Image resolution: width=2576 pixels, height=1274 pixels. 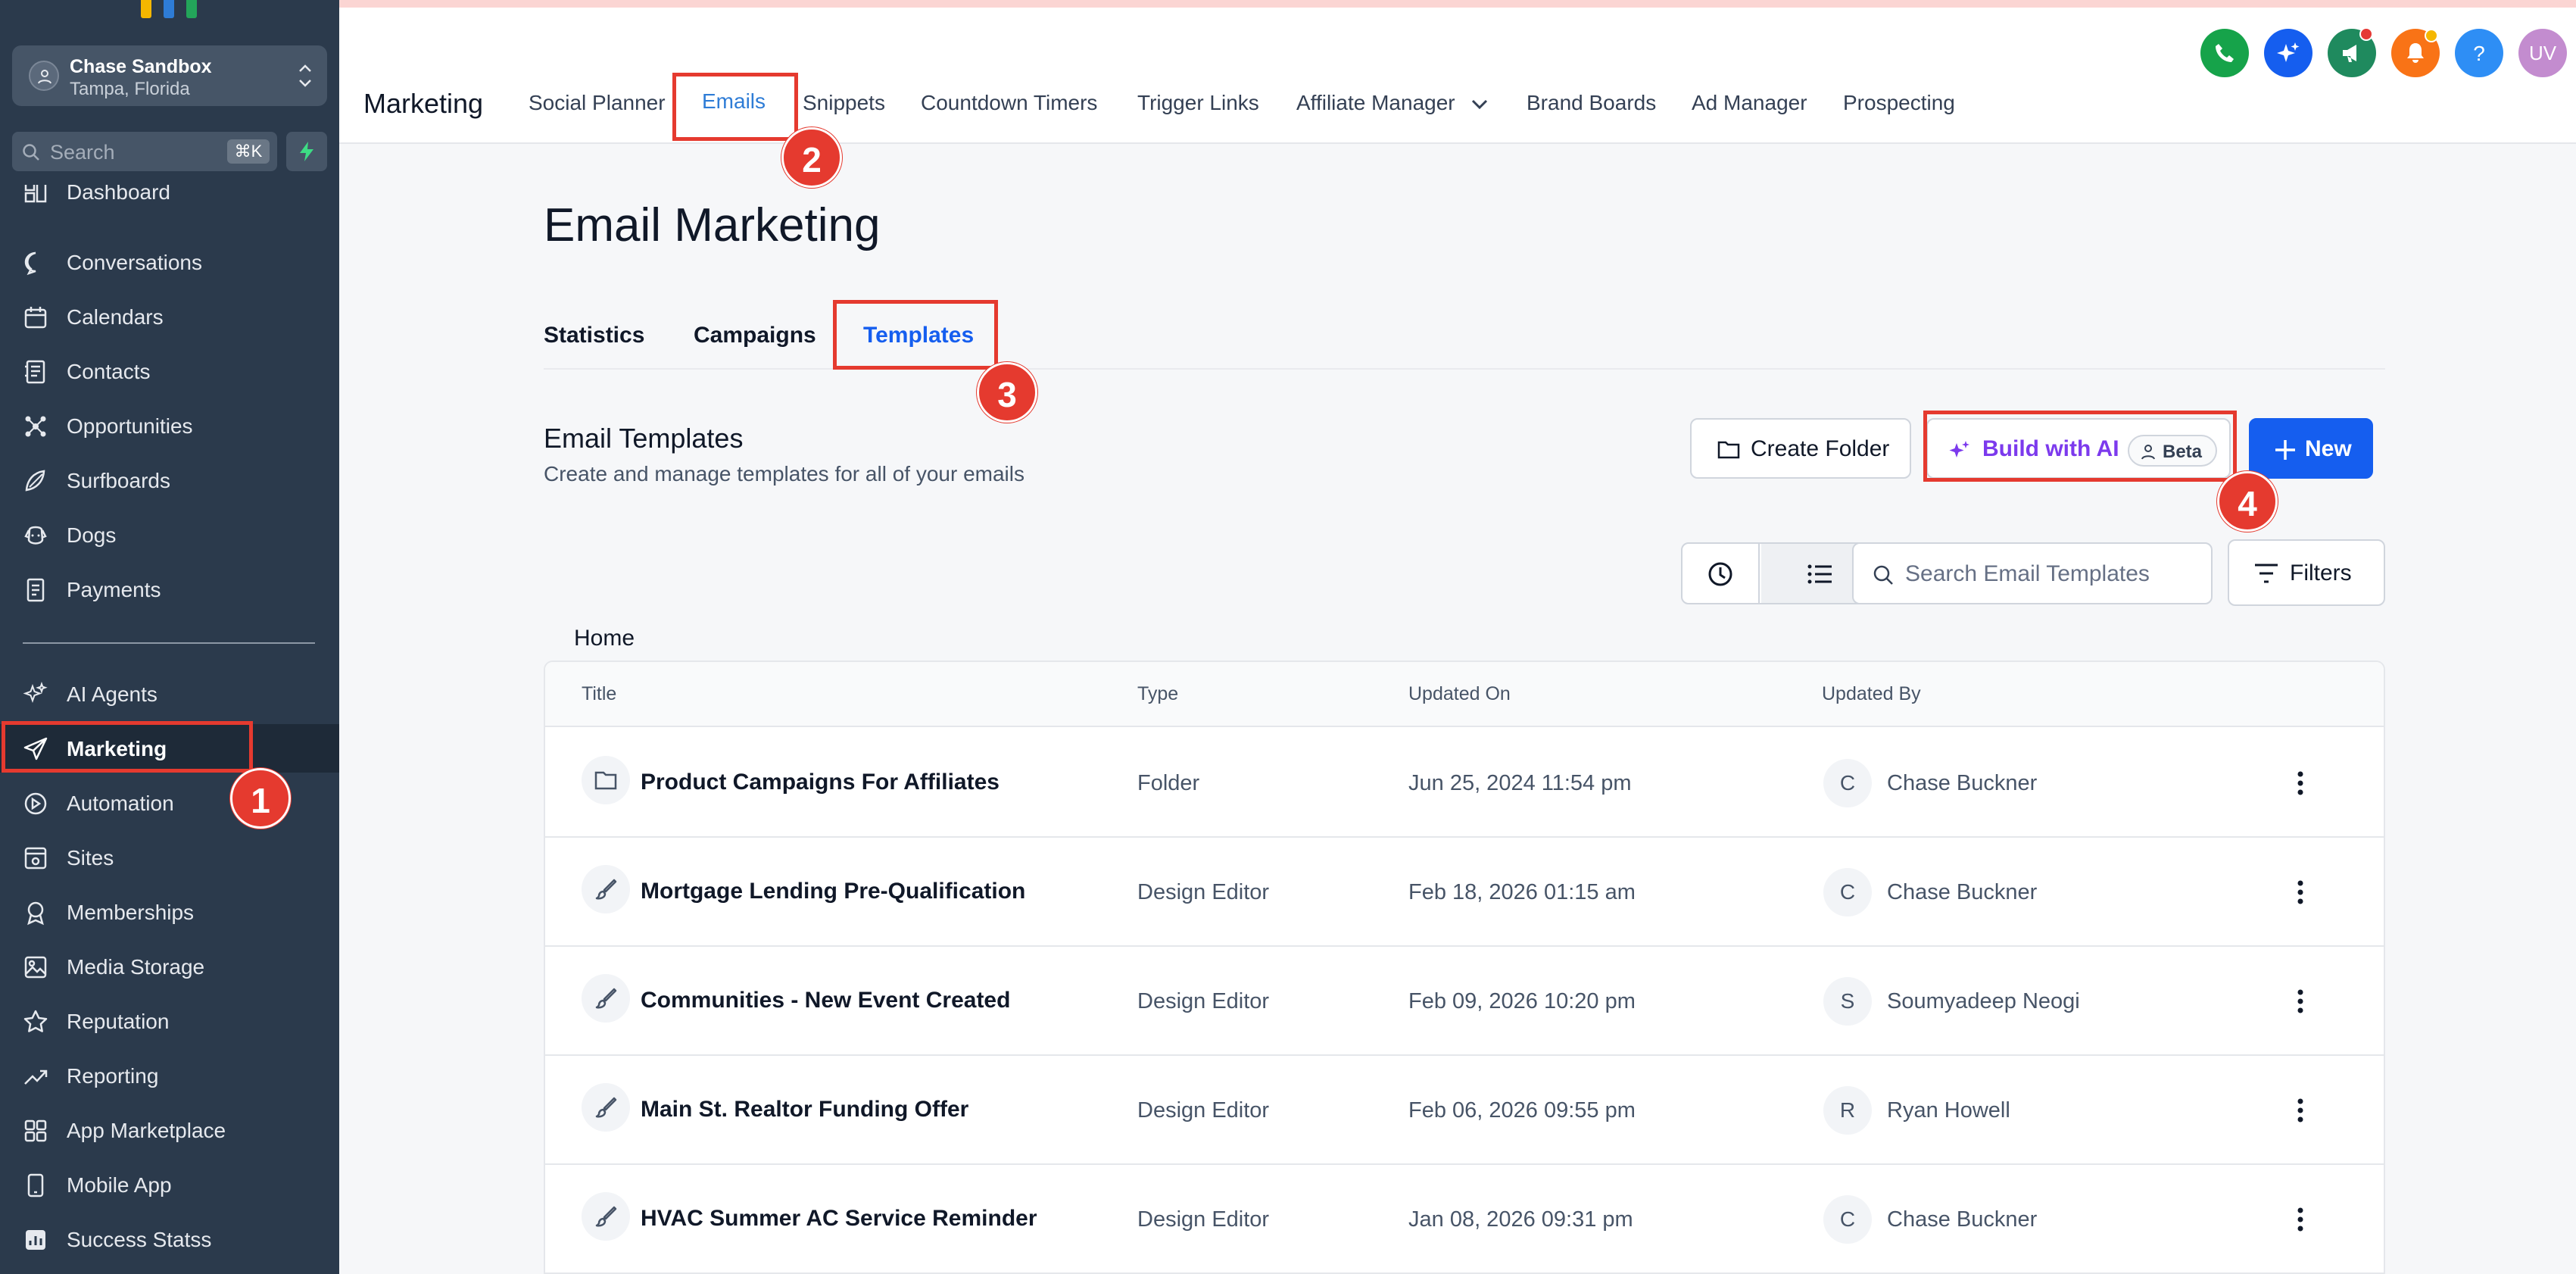 I want to click on sidebar-item-reporting: Reporting, so click(x=169, y=1075).